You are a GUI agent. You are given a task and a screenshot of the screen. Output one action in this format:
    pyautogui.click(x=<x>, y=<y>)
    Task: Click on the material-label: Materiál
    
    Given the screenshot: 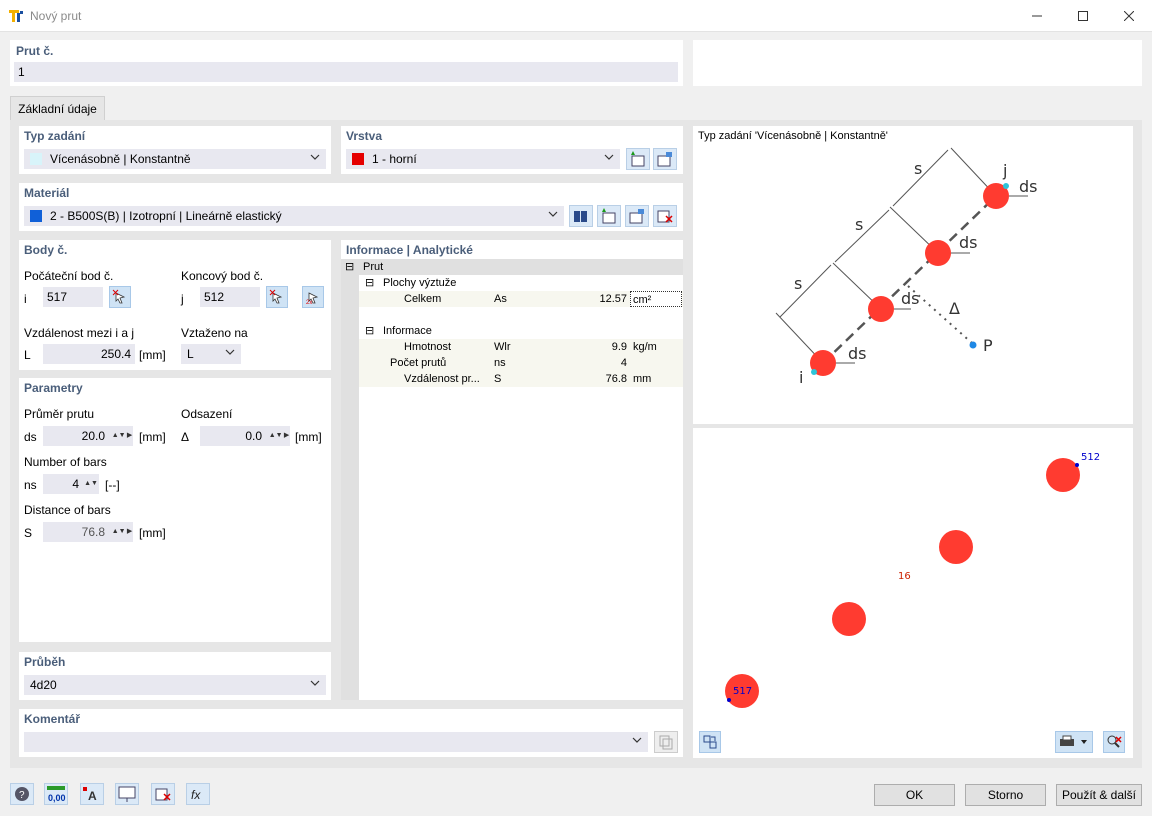 What is the action you would take?
    pyautogui.click(x=47, y=193)
    